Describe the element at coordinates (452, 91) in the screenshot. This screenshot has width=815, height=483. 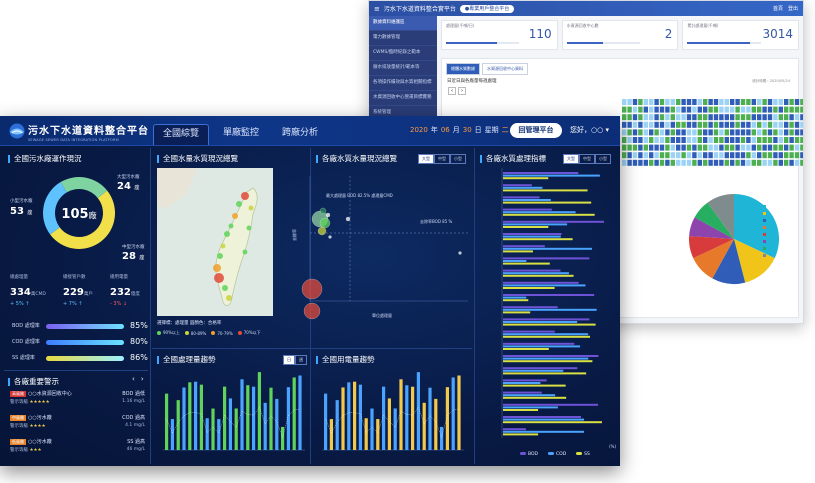
I see `prev-icon: ‹` at that location.